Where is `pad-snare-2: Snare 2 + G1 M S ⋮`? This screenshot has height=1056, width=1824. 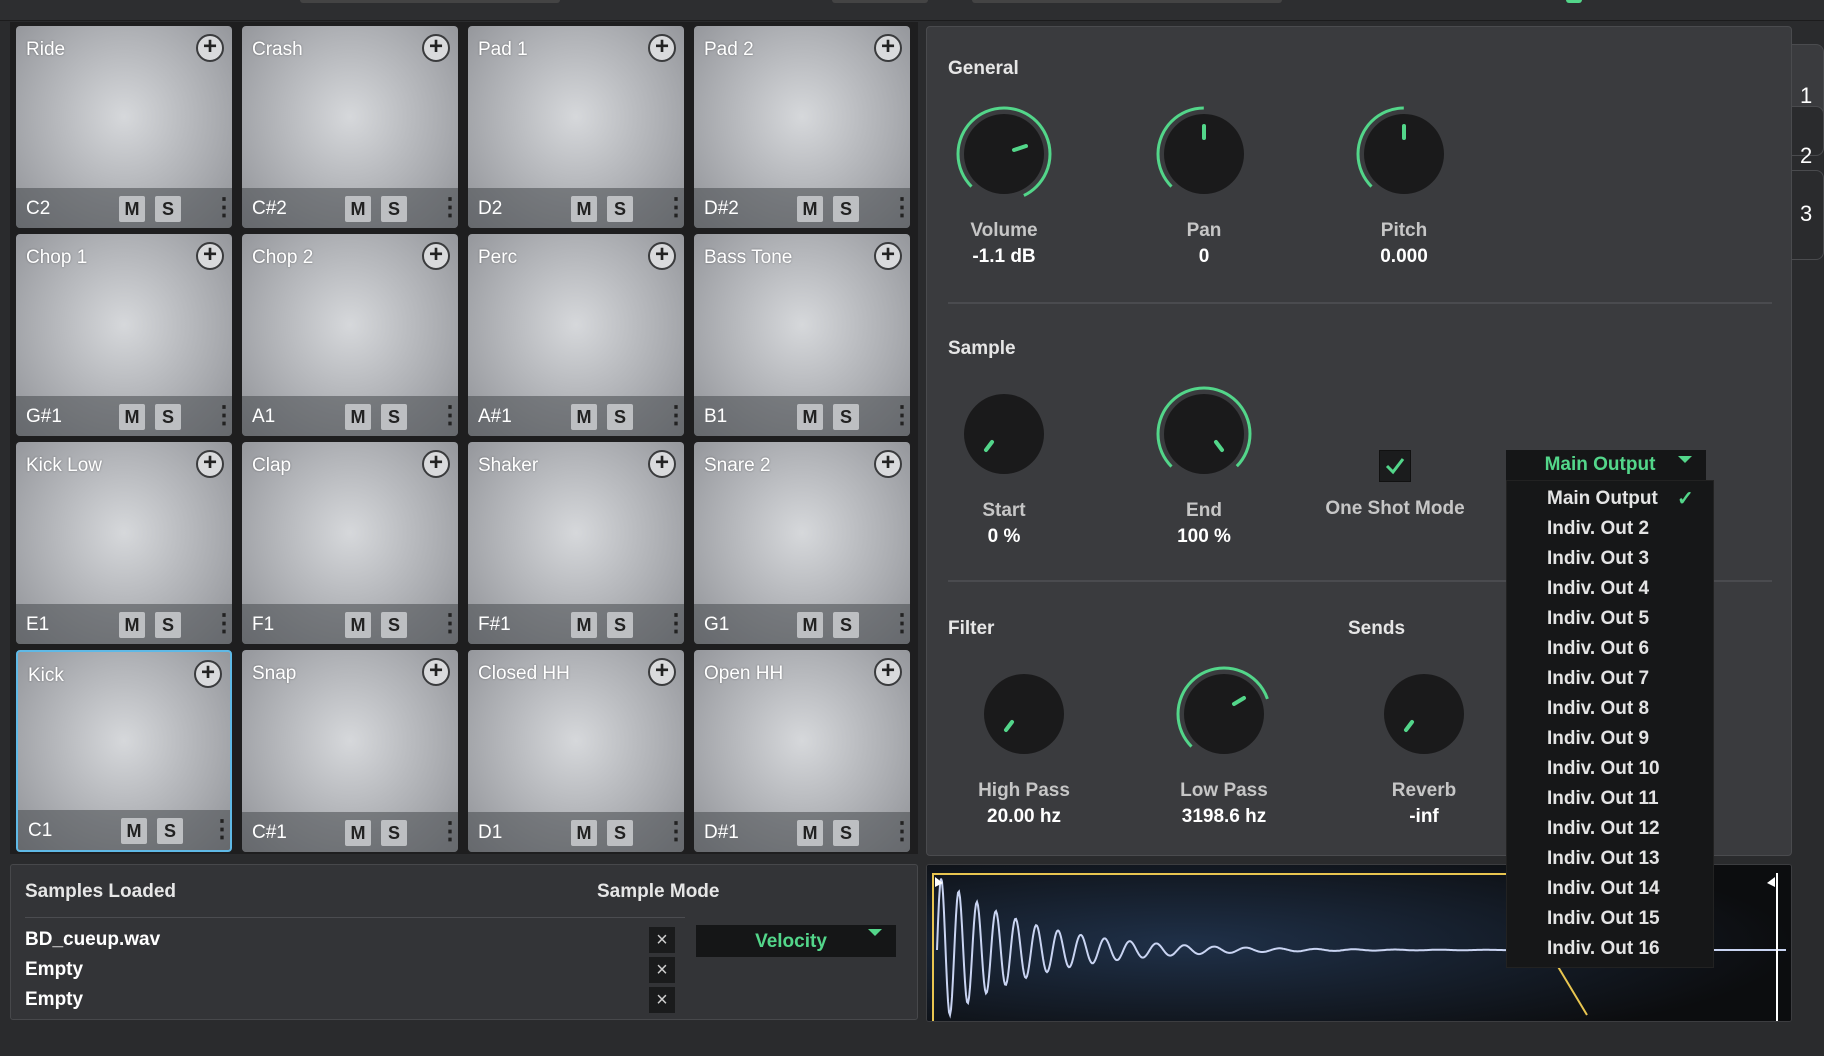
pad-snare-2: Snare 2 + G1 M S ⋮ is located at coordinates (802, 543).